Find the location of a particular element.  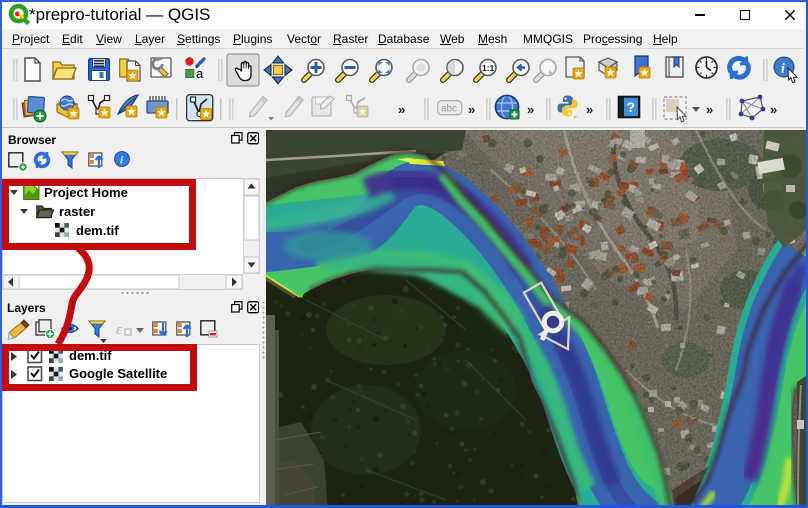

svg-text: i is located at coordinates (783, 69).